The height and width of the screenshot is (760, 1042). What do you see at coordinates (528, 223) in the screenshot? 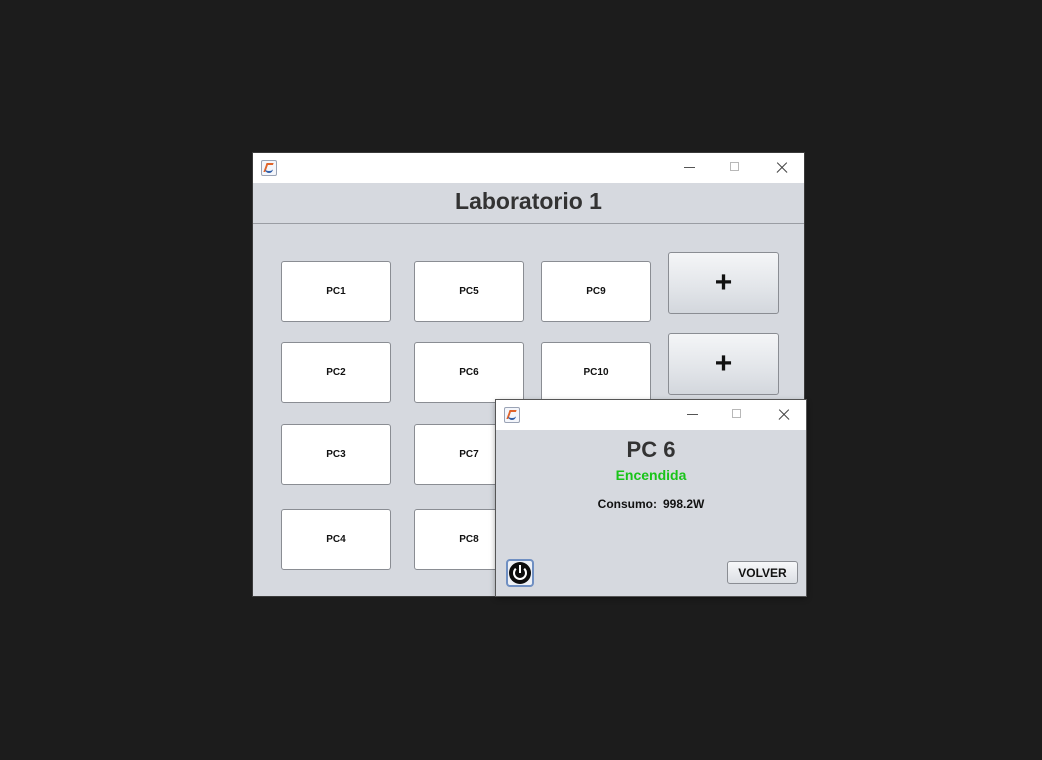
I see `title-separator` at bounding box center [528, 223].